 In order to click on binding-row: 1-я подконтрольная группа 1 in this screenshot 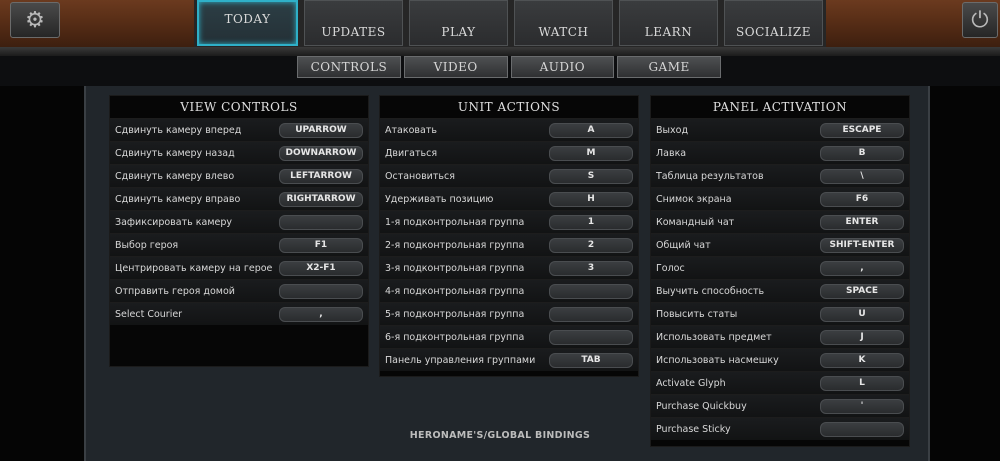, I will do `click(509, 221)`.